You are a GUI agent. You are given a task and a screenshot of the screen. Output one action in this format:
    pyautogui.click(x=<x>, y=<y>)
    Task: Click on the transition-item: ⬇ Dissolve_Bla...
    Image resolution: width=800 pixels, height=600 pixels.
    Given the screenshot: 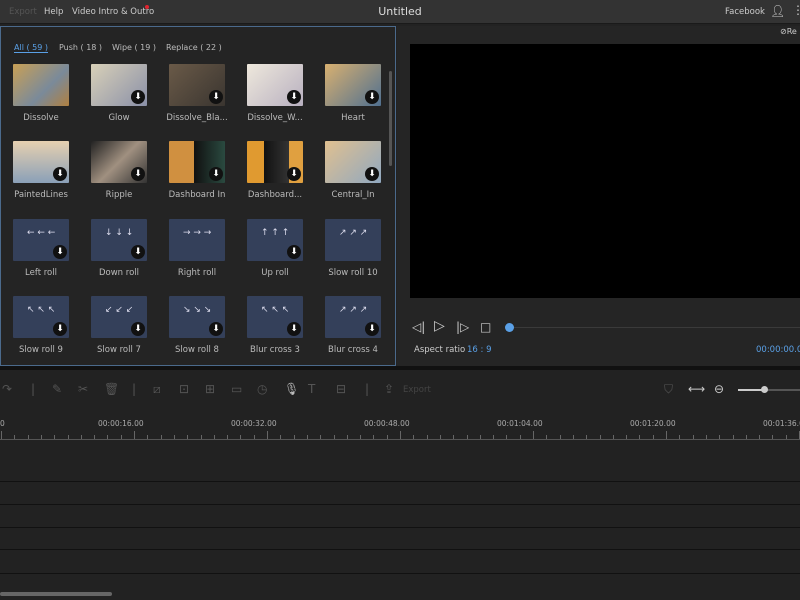 What is the action you would take?
    pyautogui.click(x=197, y=93)
    